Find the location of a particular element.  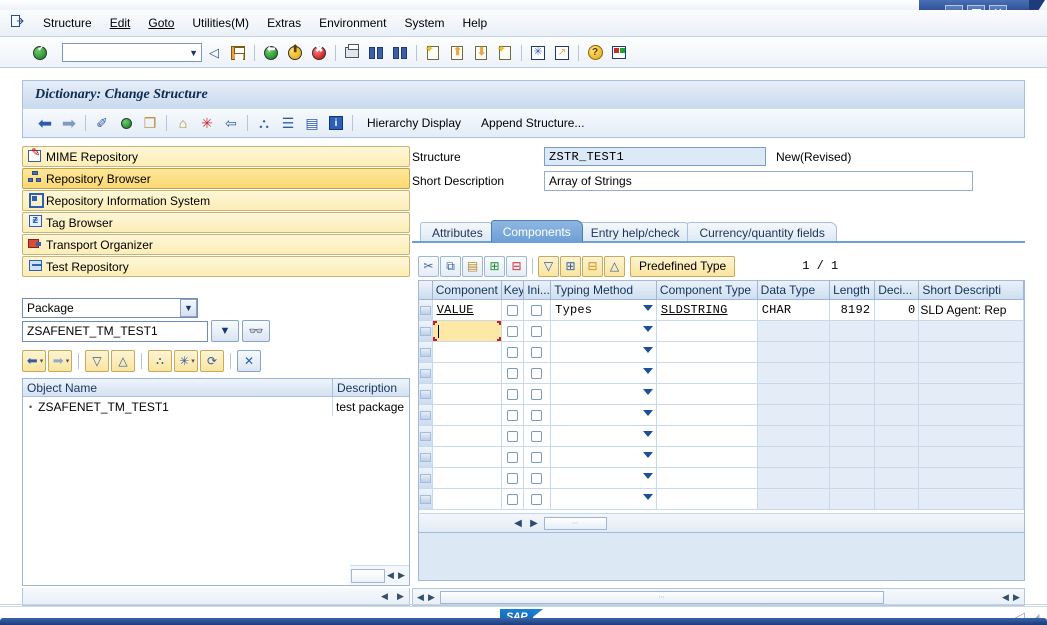

layout-menu-icon is located at coordinates (619, 53).